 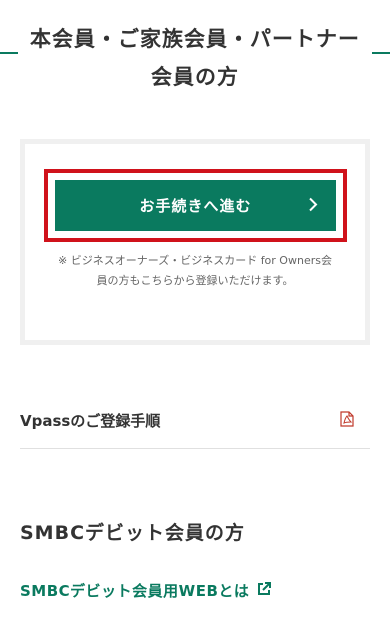 I want to click on debit-web-link: SMBCデビット会員用WEBとは, so click(x=146, y=590).